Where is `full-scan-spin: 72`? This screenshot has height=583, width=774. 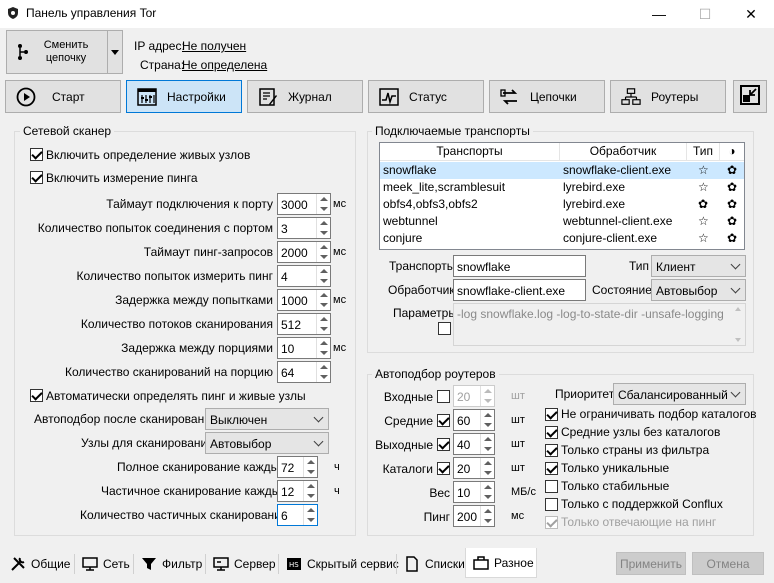
full-scan-spin: 72 is located at coordinates (297, 467).